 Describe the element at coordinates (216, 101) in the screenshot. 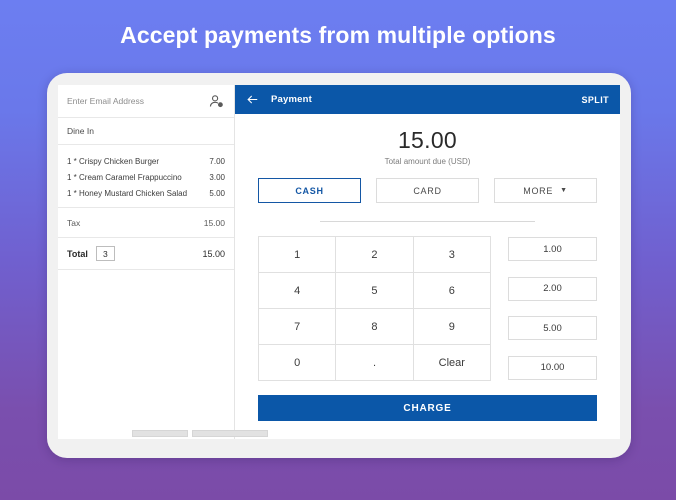

I see `person-add-icon` at that location.